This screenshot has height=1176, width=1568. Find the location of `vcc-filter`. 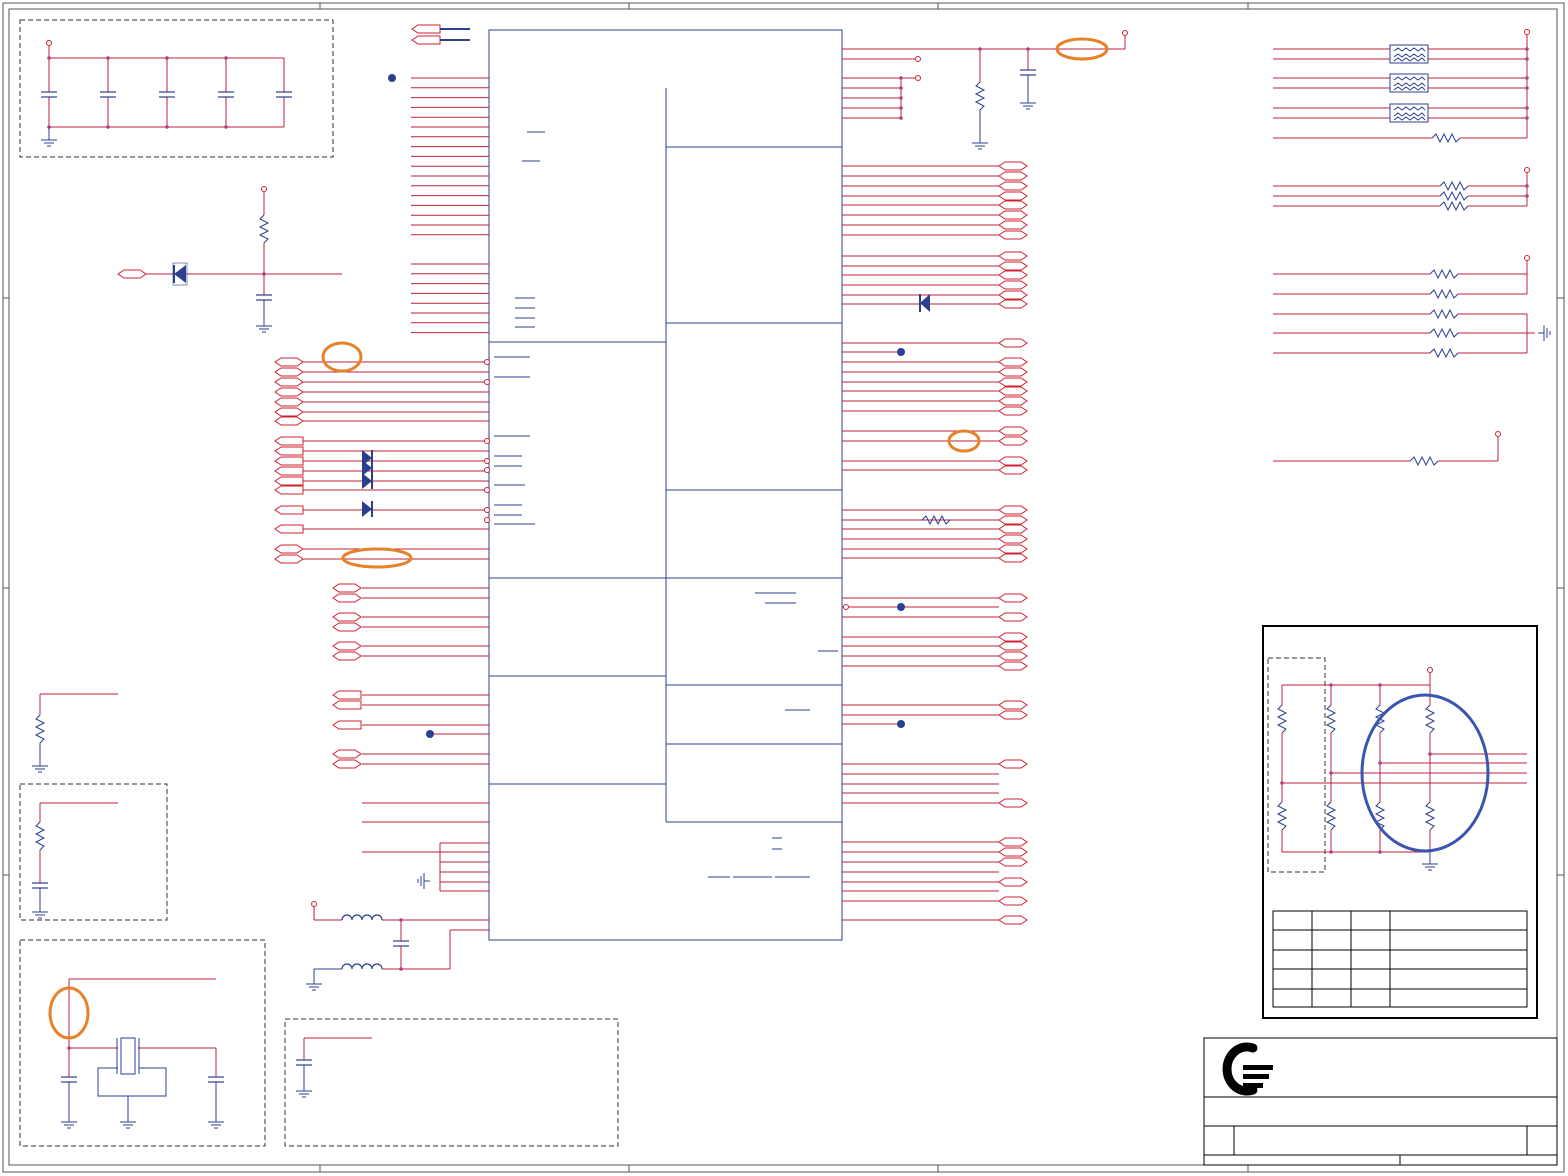

vcc-filter is located at coordinates (985, 90).